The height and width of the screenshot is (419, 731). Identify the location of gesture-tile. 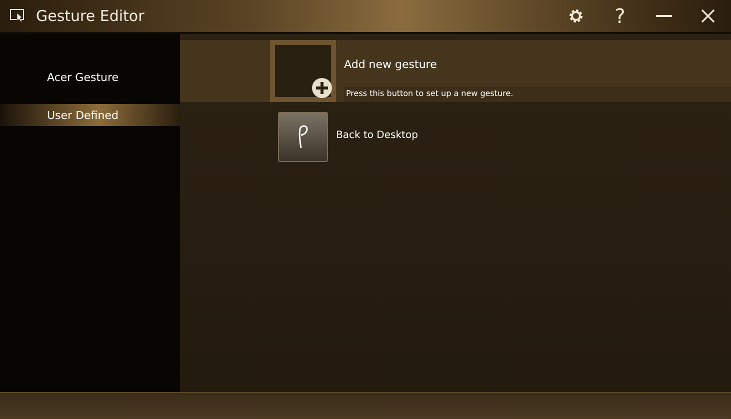
(303, 137).